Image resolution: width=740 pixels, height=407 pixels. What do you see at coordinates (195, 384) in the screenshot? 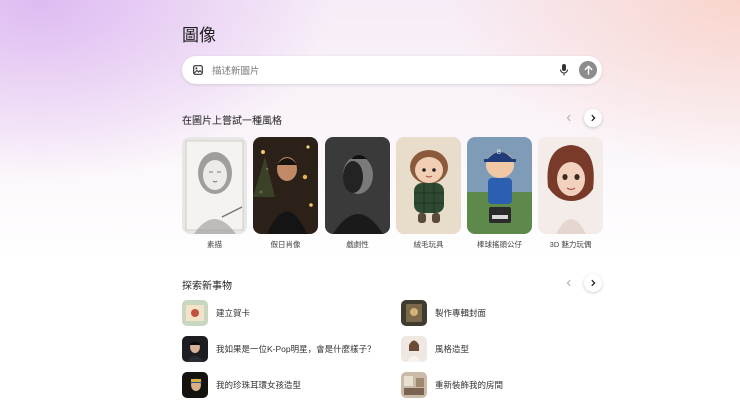
I see `pearl-earring-thumbnail` at bounding box center [195, 384].